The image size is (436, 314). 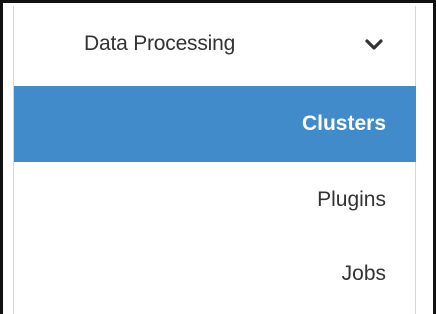 What do you see at coordinates (160, 43) in the screenshot?
I see `section-title: Data Processing` at bounding box center [160, 43].